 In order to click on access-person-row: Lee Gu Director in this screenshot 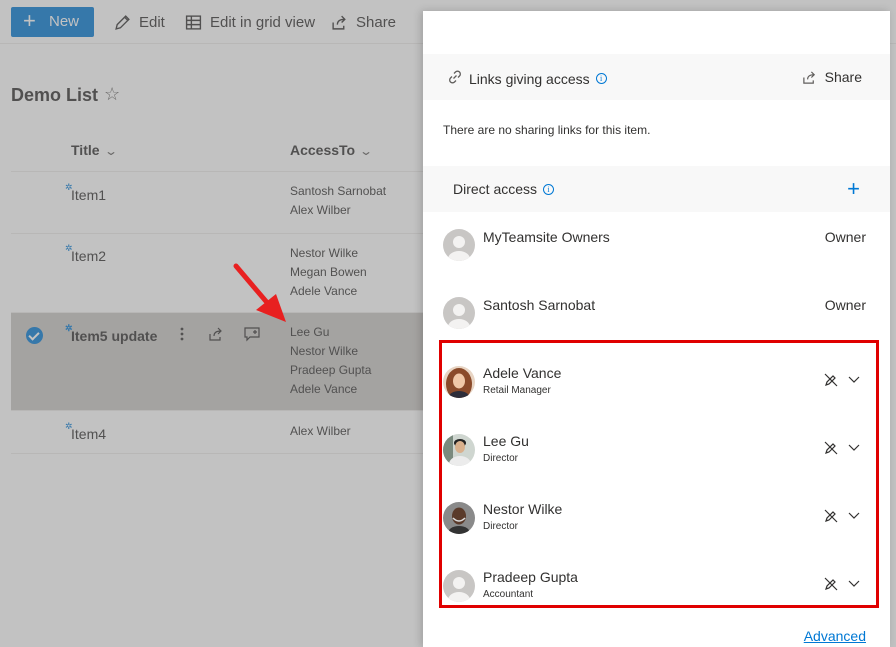, I will do `click(656, 453)`.